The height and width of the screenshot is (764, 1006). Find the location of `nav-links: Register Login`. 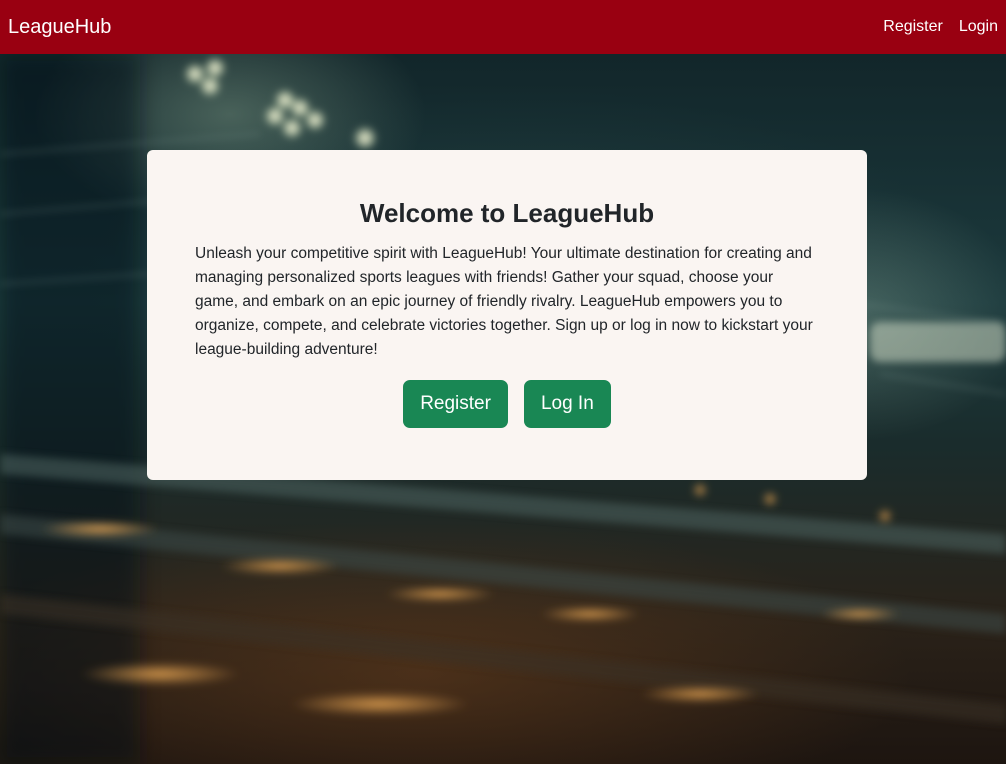

nav-links: Register Login is located at coordinates (940, 27).